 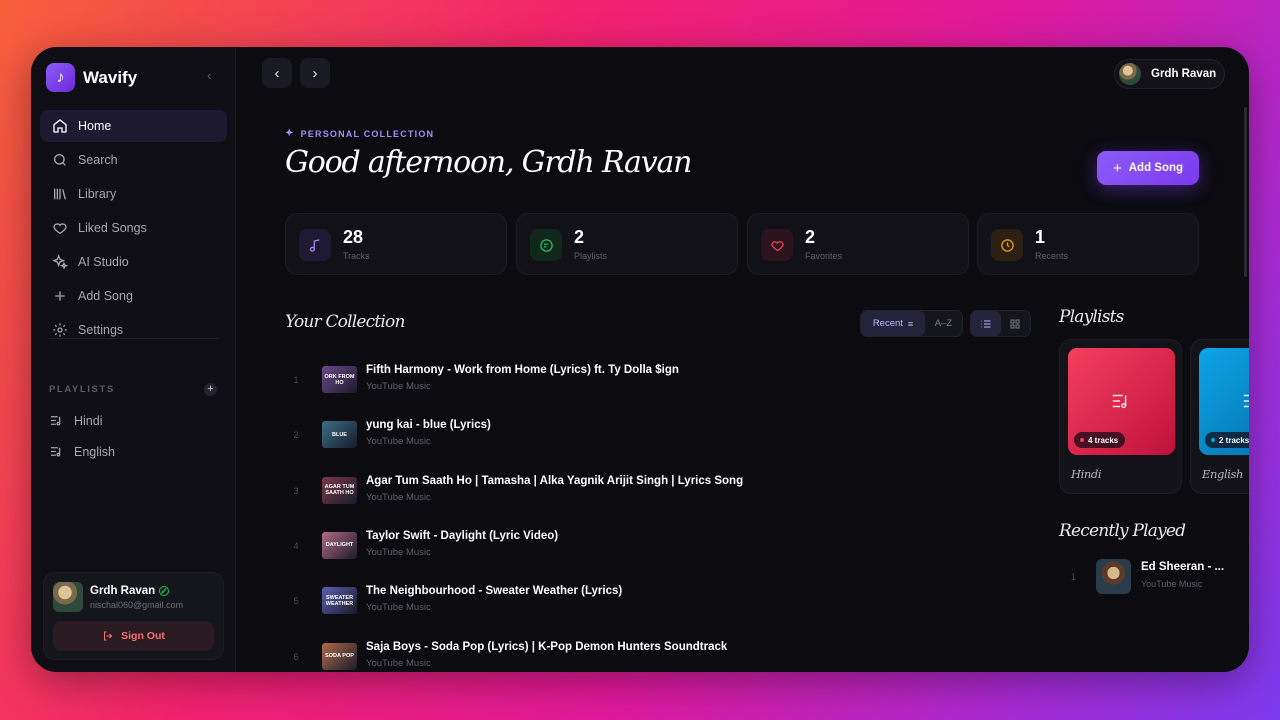 What do you see at coordinates (1091, 317) in the screenshot?
I see `playlists-panel-title: Playlists` at bounding box center [1091, 317].